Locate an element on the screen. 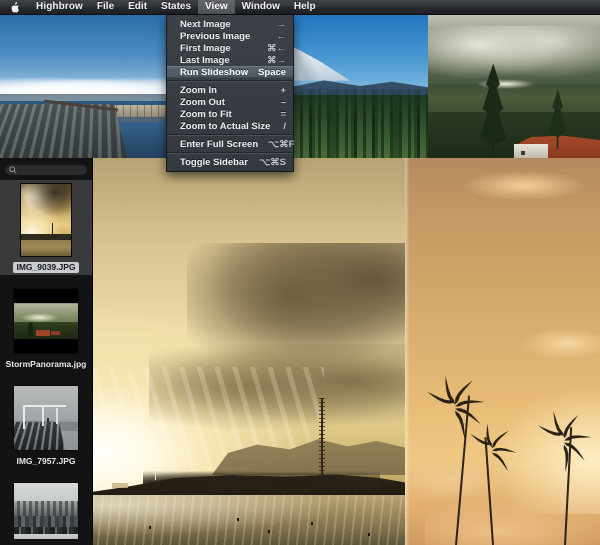 This screenshot has width=600, height=545. menu-item-shortcut: → is located at coordinates (281, 24).